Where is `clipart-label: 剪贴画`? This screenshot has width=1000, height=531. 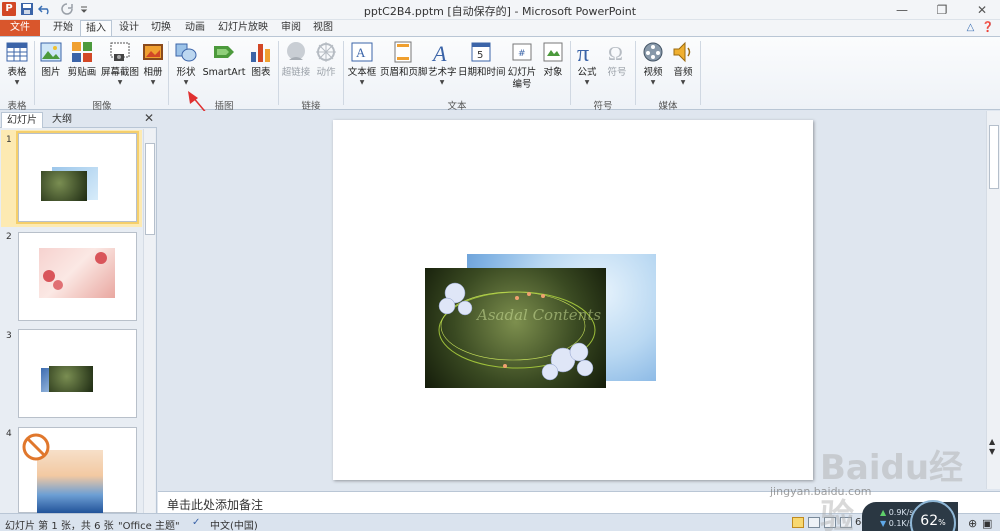 clipart-label: 剪贴画 is located at coordinates (82, 72).